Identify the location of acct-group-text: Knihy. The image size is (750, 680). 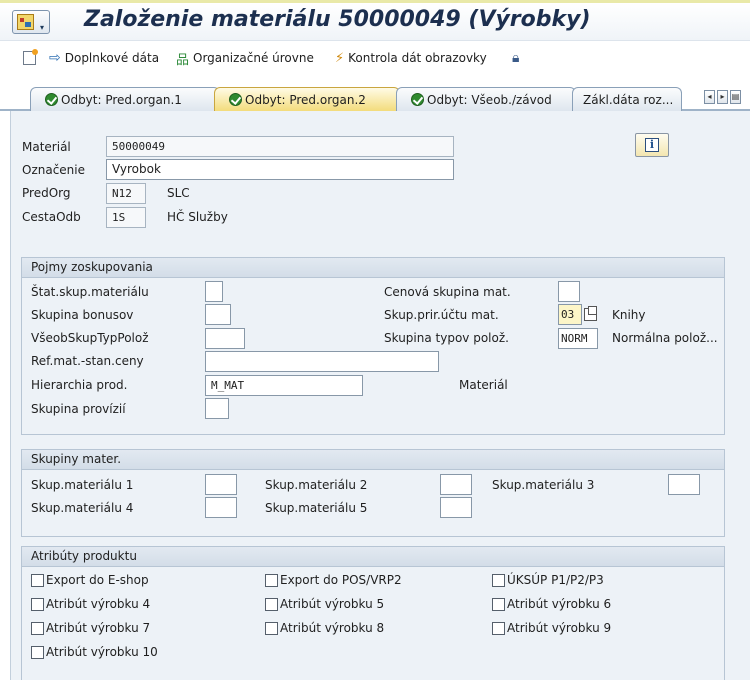
(629, 315).